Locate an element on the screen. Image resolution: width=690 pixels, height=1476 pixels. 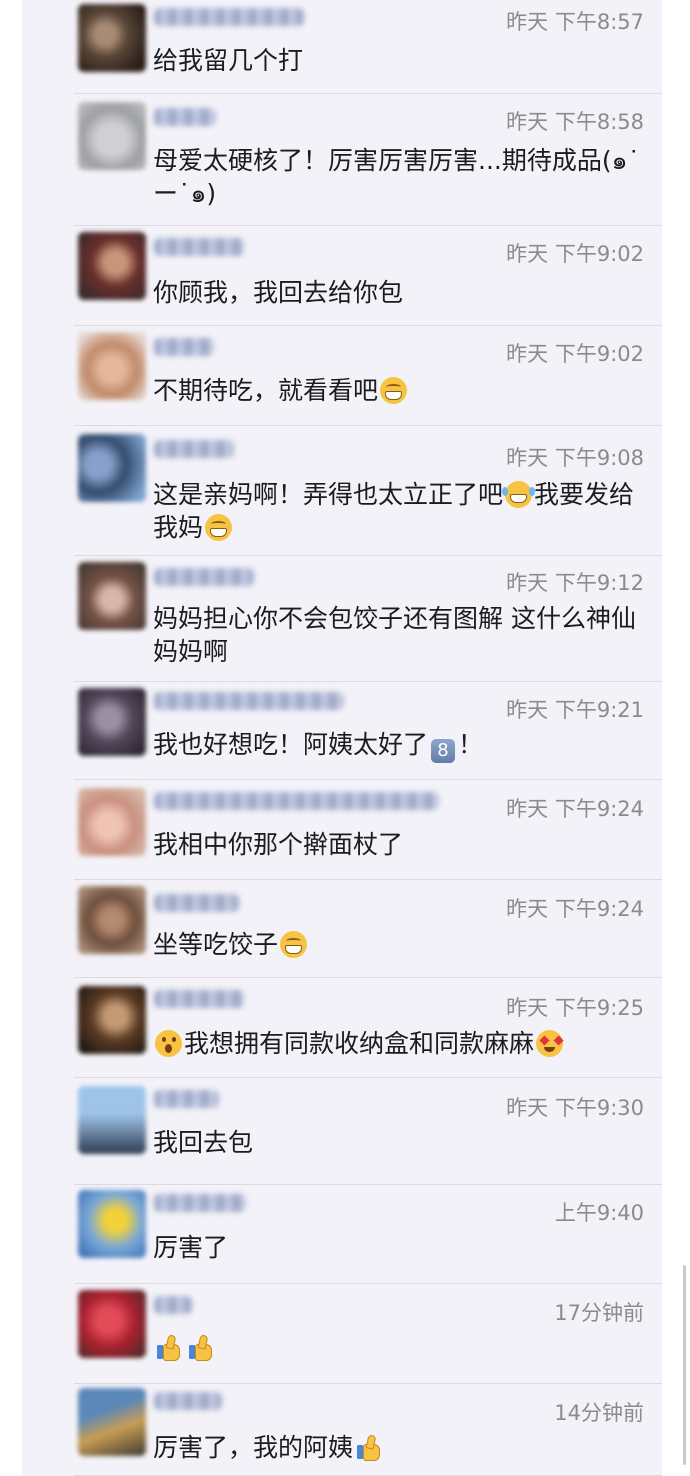
comment-item: 昨天 下午9:08 这是亲妈啊！弄得也太立正了吧 我要发给我妈 is located at coordinates (342, 491).